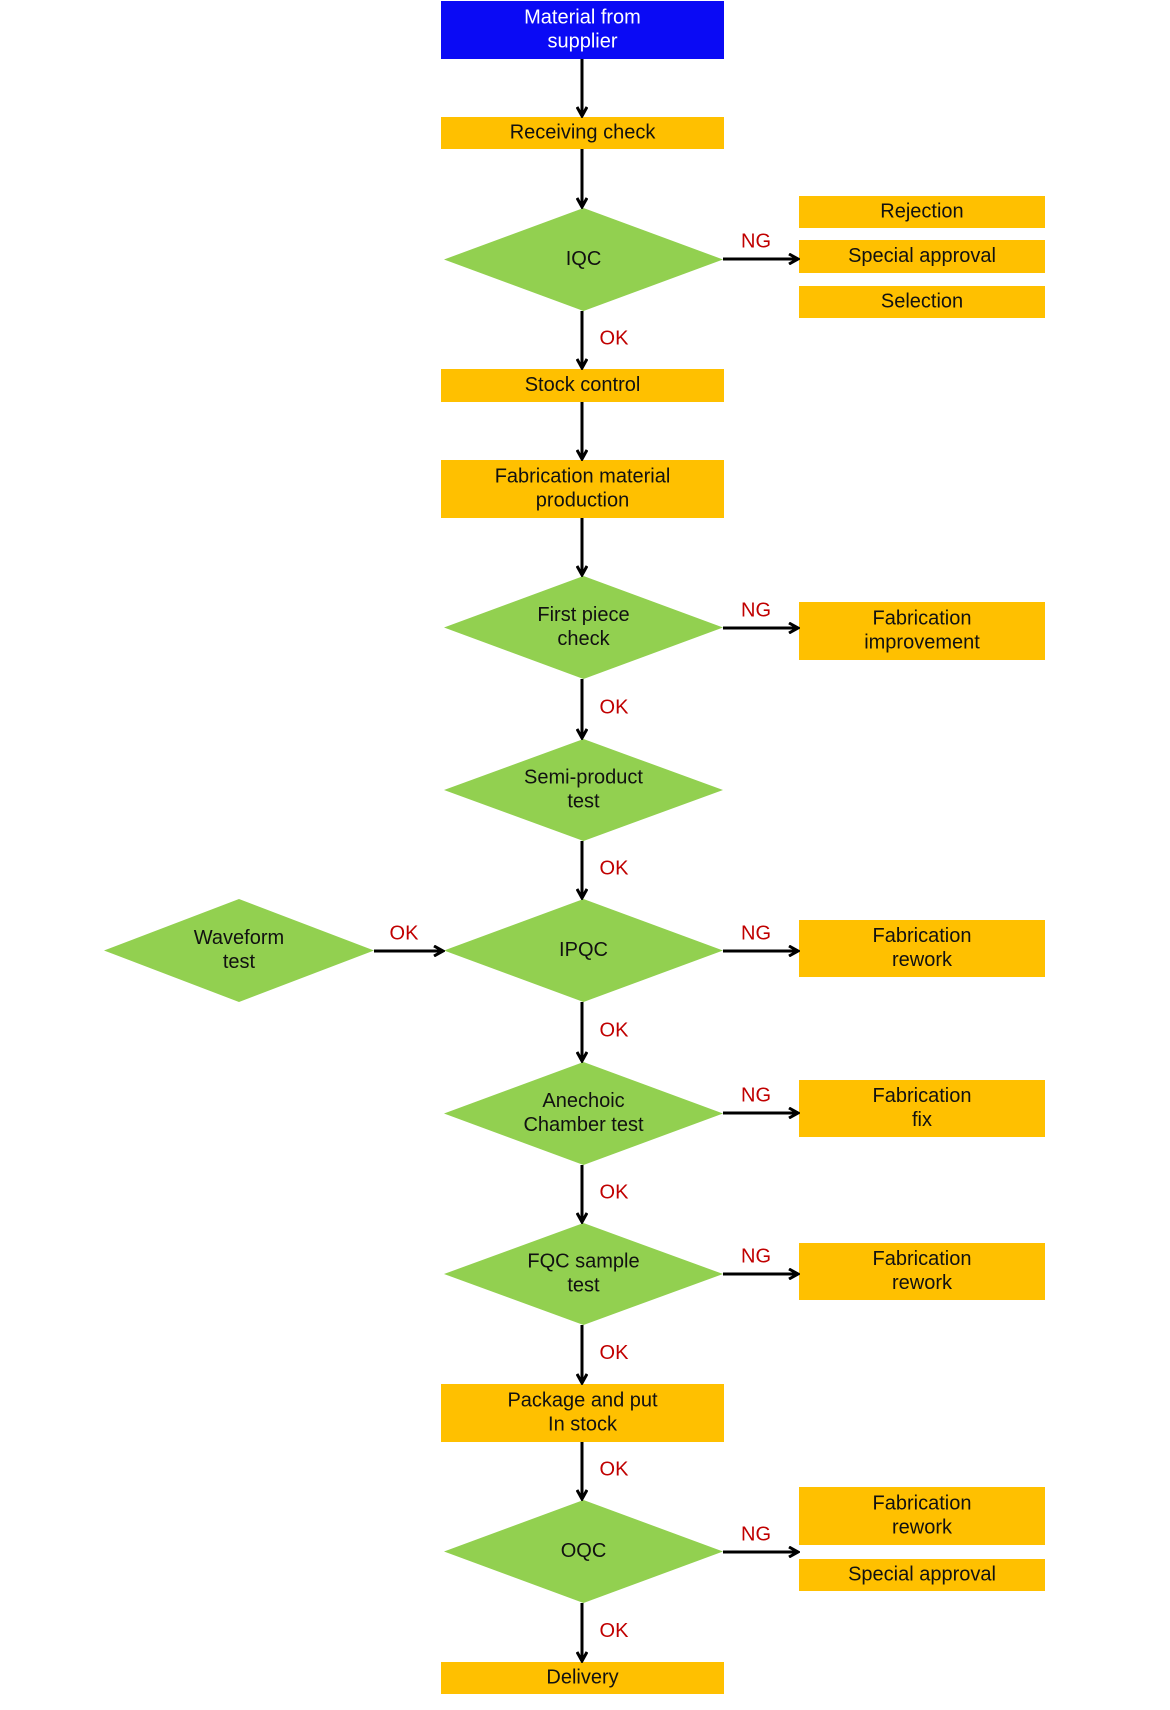  What do you see at coordinates (583, 1261) in the screenshot?
I see `fqc-label: FQC sample` at bounding box center [583, 1261].